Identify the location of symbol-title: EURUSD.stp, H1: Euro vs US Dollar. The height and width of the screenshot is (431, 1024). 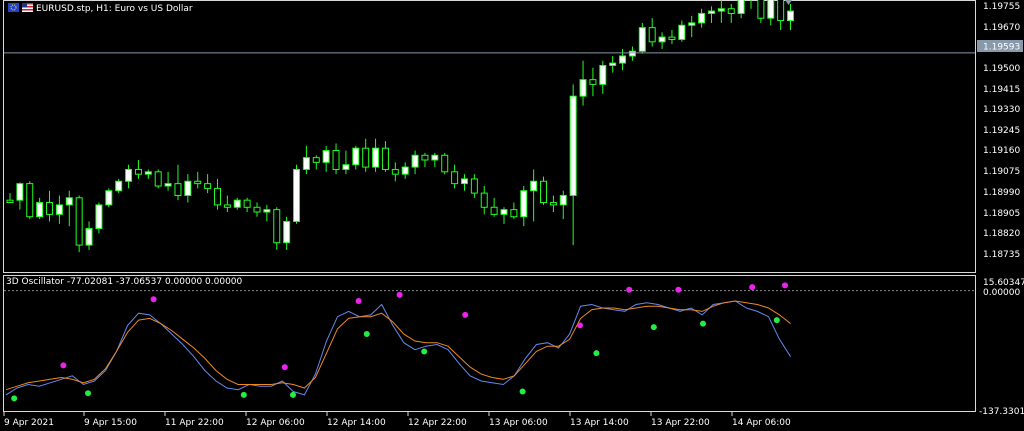
(114, 9).